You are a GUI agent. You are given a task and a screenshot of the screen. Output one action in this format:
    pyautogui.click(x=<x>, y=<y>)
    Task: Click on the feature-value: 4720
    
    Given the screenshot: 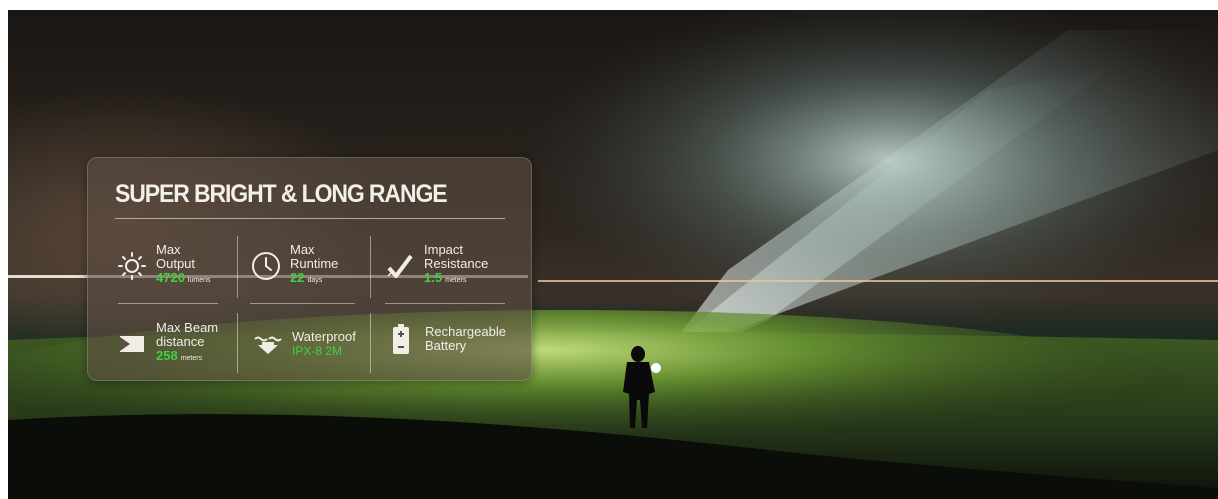 What is the action you would take?
    pyautogui.click(x=170, y=277)
    